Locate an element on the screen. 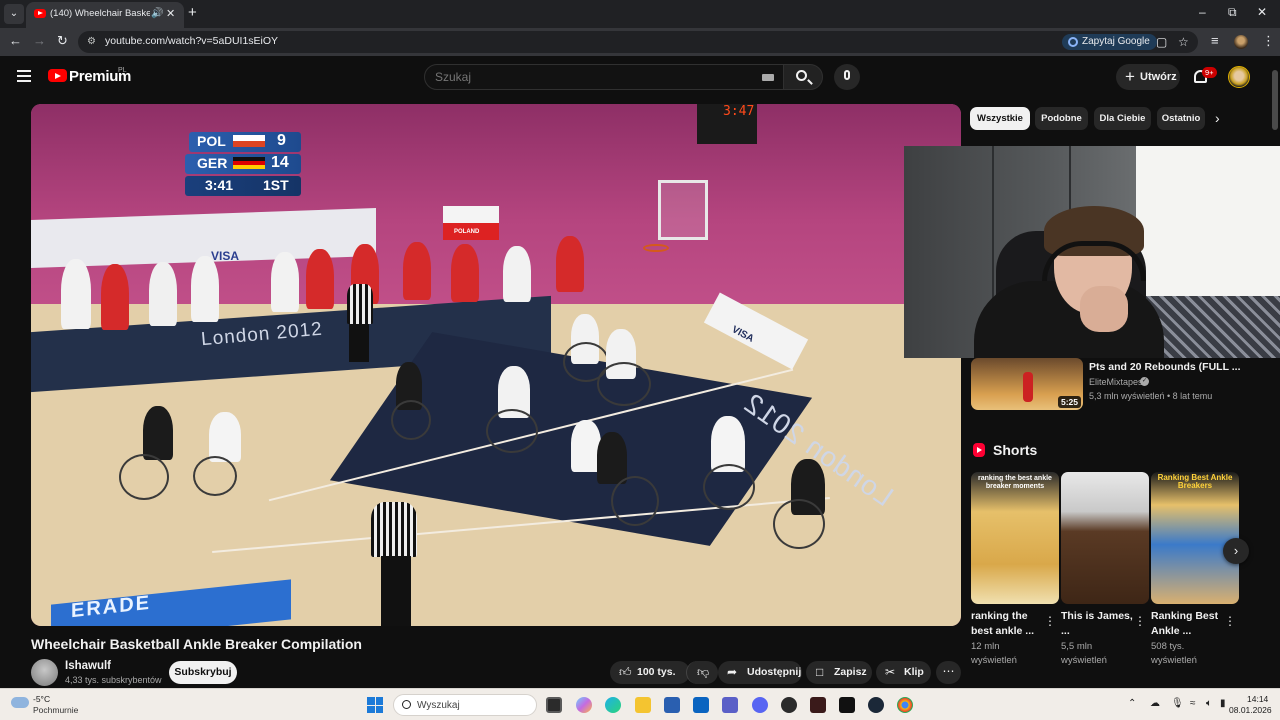 This screenshot has width=1280, height=720. microphone-tray-icon: 🎙︎ is located at coordinates (1177, 703).